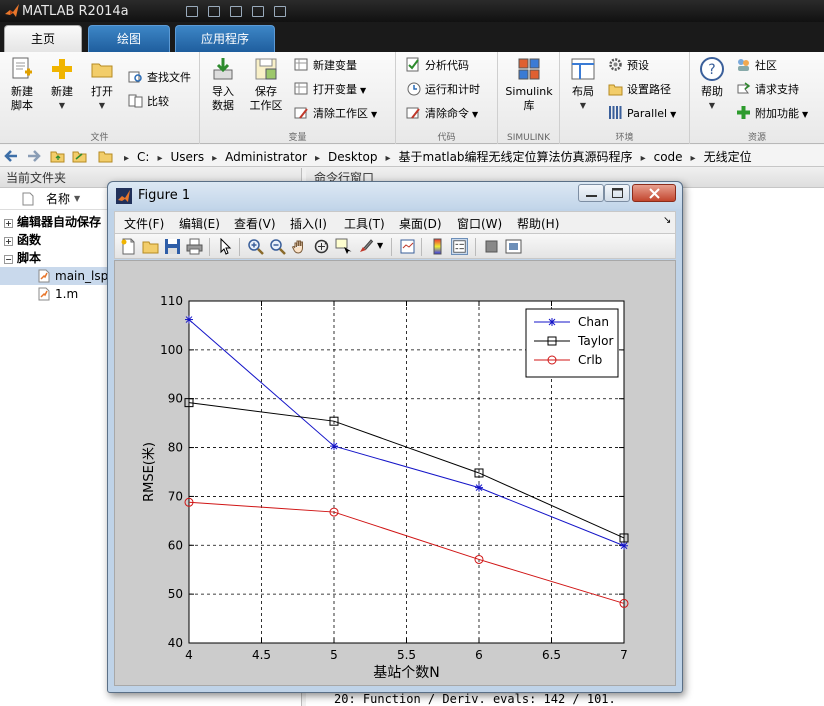 The image size is (824, 706). Describe the element at coordinates (516, 156) in the screenshot. I see `breadcrumb-segment: 基于matlab编程无线定位算法仿真源码程序` at that location.